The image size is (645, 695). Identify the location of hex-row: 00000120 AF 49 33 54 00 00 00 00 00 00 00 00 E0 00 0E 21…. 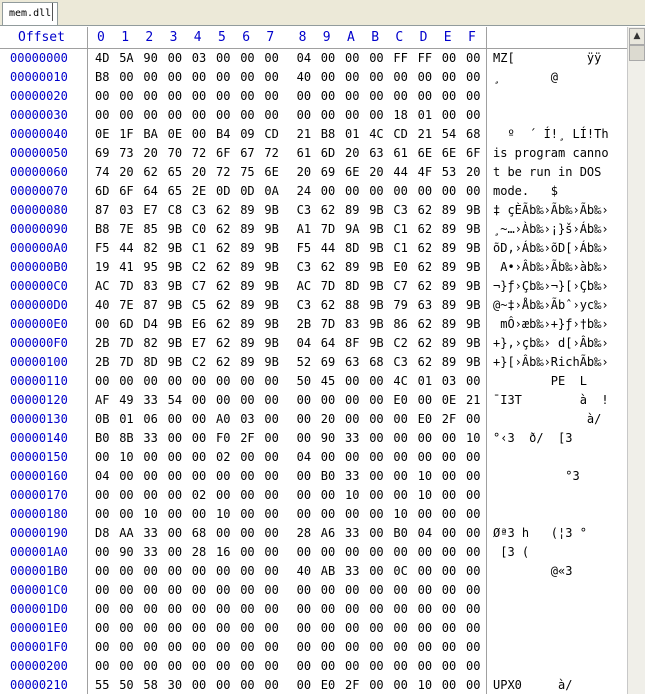
(313, 400).